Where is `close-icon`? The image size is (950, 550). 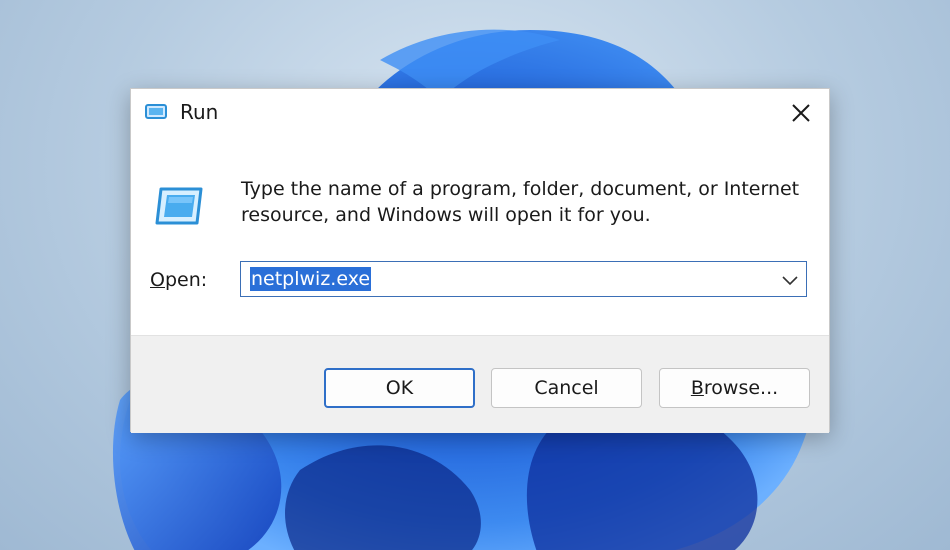 close-icon is located at coordinates (801, 113).